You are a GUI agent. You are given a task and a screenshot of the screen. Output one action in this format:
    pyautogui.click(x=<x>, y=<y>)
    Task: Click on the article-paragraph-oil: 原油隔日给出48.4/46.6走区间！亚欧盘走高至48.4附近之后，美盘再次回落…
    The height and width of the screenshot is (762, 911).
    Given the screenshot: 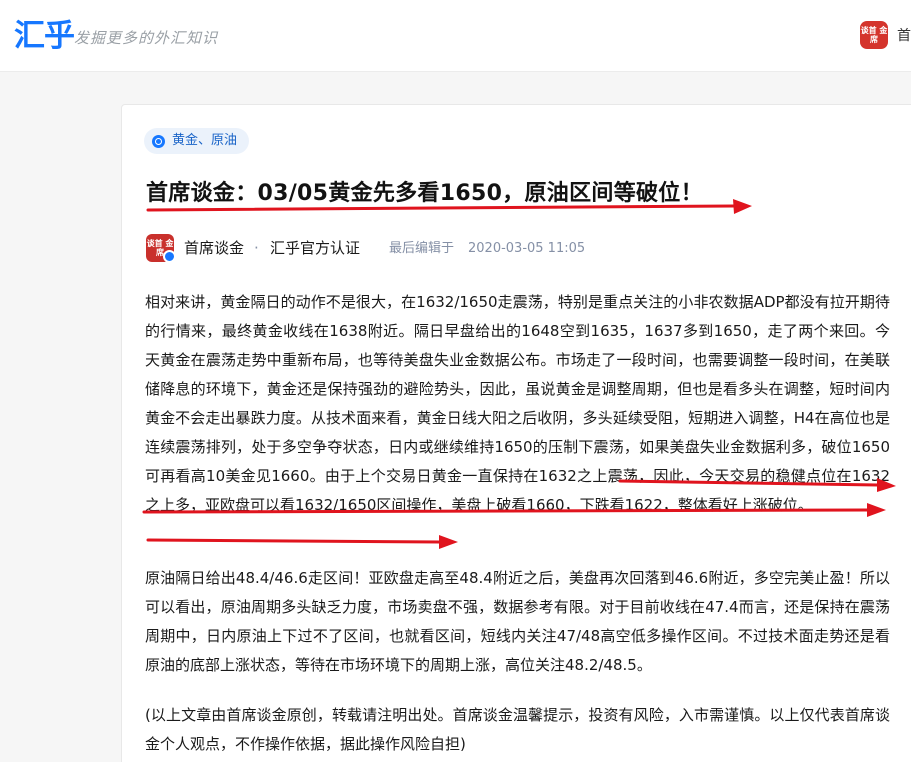 What is the action you would take?
    pyautogui.click(x=517, y=621)
    